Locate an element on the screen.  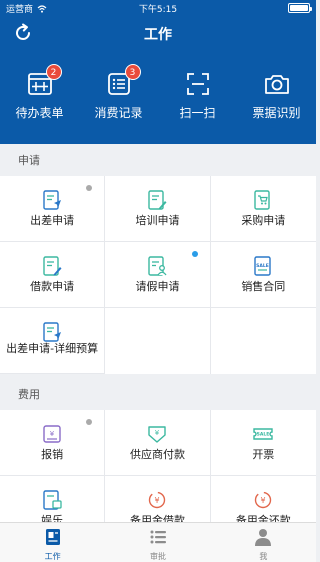
tab-approval: 审批 is located at coordinates (157, 542).